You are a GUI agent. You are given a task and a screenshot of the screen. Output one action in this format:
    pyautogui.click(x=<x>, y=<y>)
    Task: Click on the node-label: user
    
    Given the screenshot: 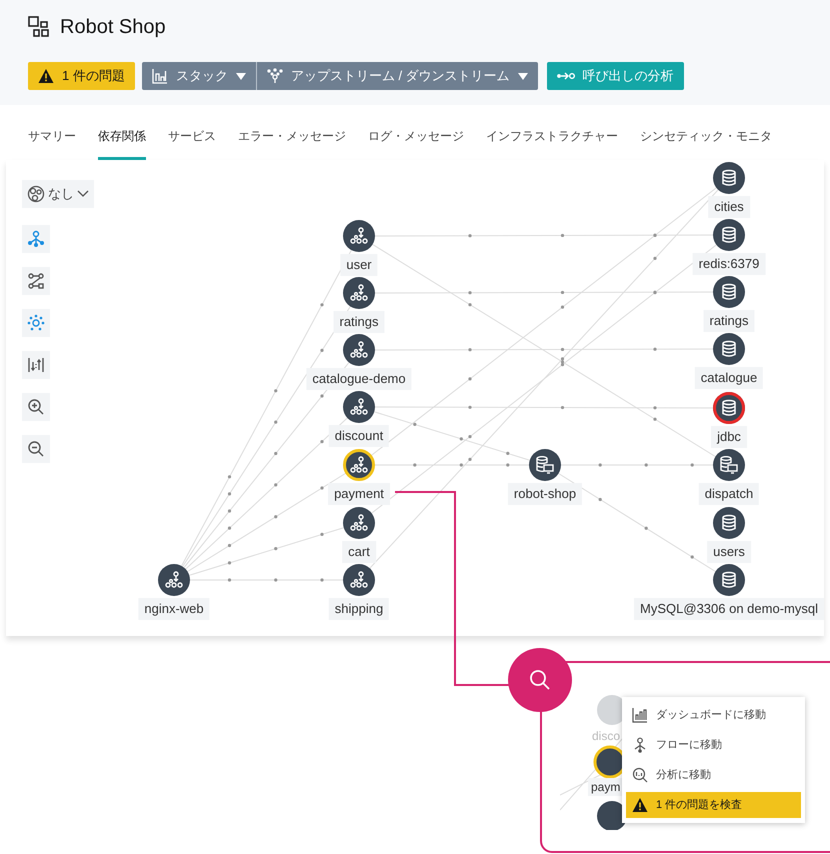 What is the action you would take?
    pyautogui.click(x=359, y=265)
    